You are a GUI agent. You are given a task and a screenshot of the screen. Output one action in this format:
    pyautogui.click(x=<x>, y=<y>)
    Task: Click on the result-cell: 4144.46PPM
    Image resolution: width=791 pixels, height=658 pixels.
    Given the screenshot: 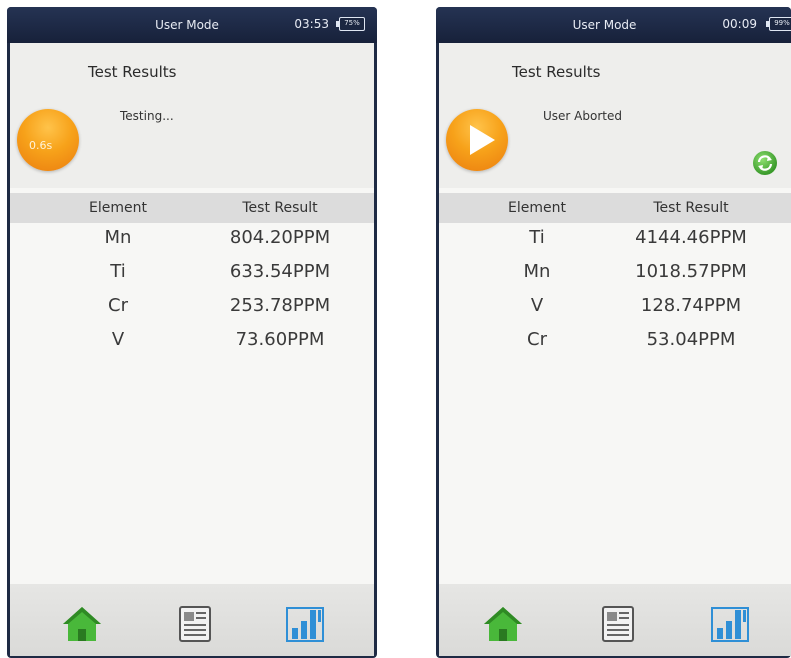 What is the action you would take?
    pyautogui.click(x=691, y=237)
    